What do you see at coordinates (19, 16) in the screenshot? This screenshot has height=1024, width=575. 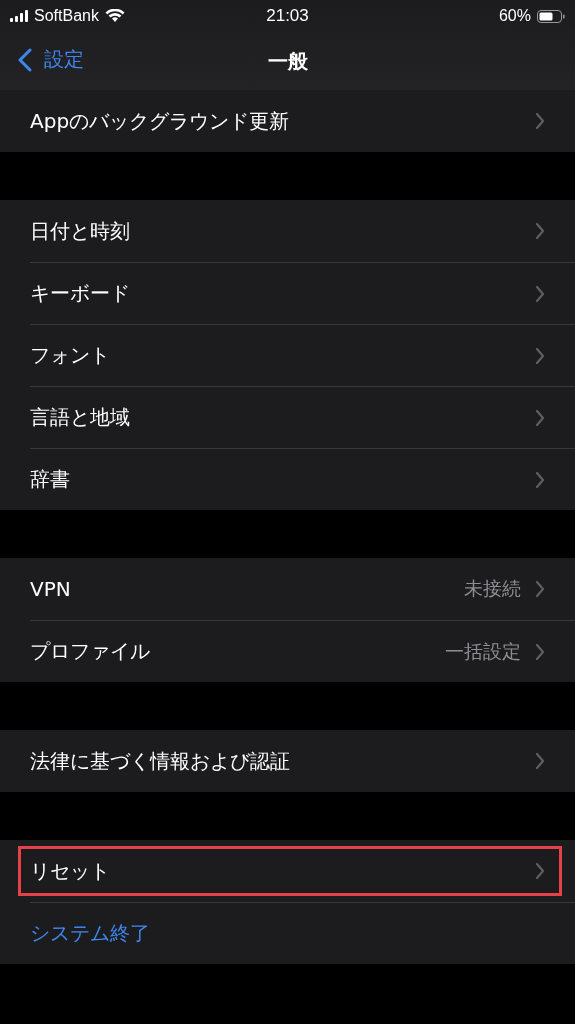 I see `signal-icon` at bounding box center [19, 16].